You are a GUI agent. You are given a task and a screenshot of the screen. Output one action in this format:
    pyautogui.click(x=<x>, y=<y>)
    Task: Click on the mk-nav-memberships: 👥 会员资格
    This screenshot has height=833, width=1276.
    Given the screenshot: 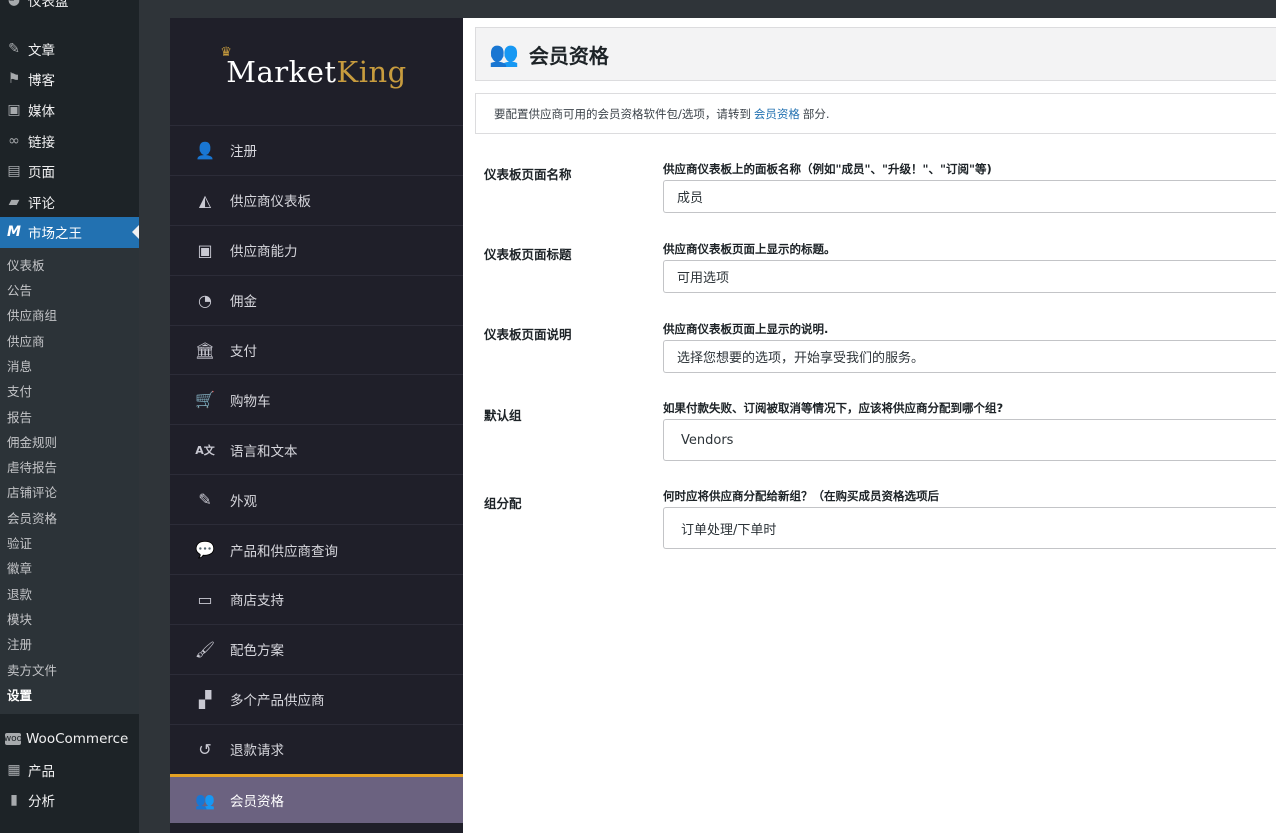 What is the action you would take?
    pyautogui.click(x=316, y=798)
    